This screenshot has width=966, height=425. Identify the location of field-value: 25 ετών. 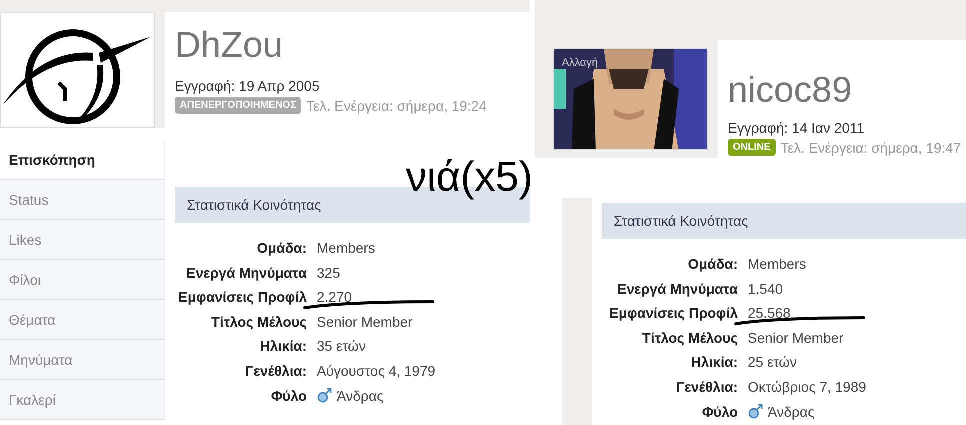
(772, 362).